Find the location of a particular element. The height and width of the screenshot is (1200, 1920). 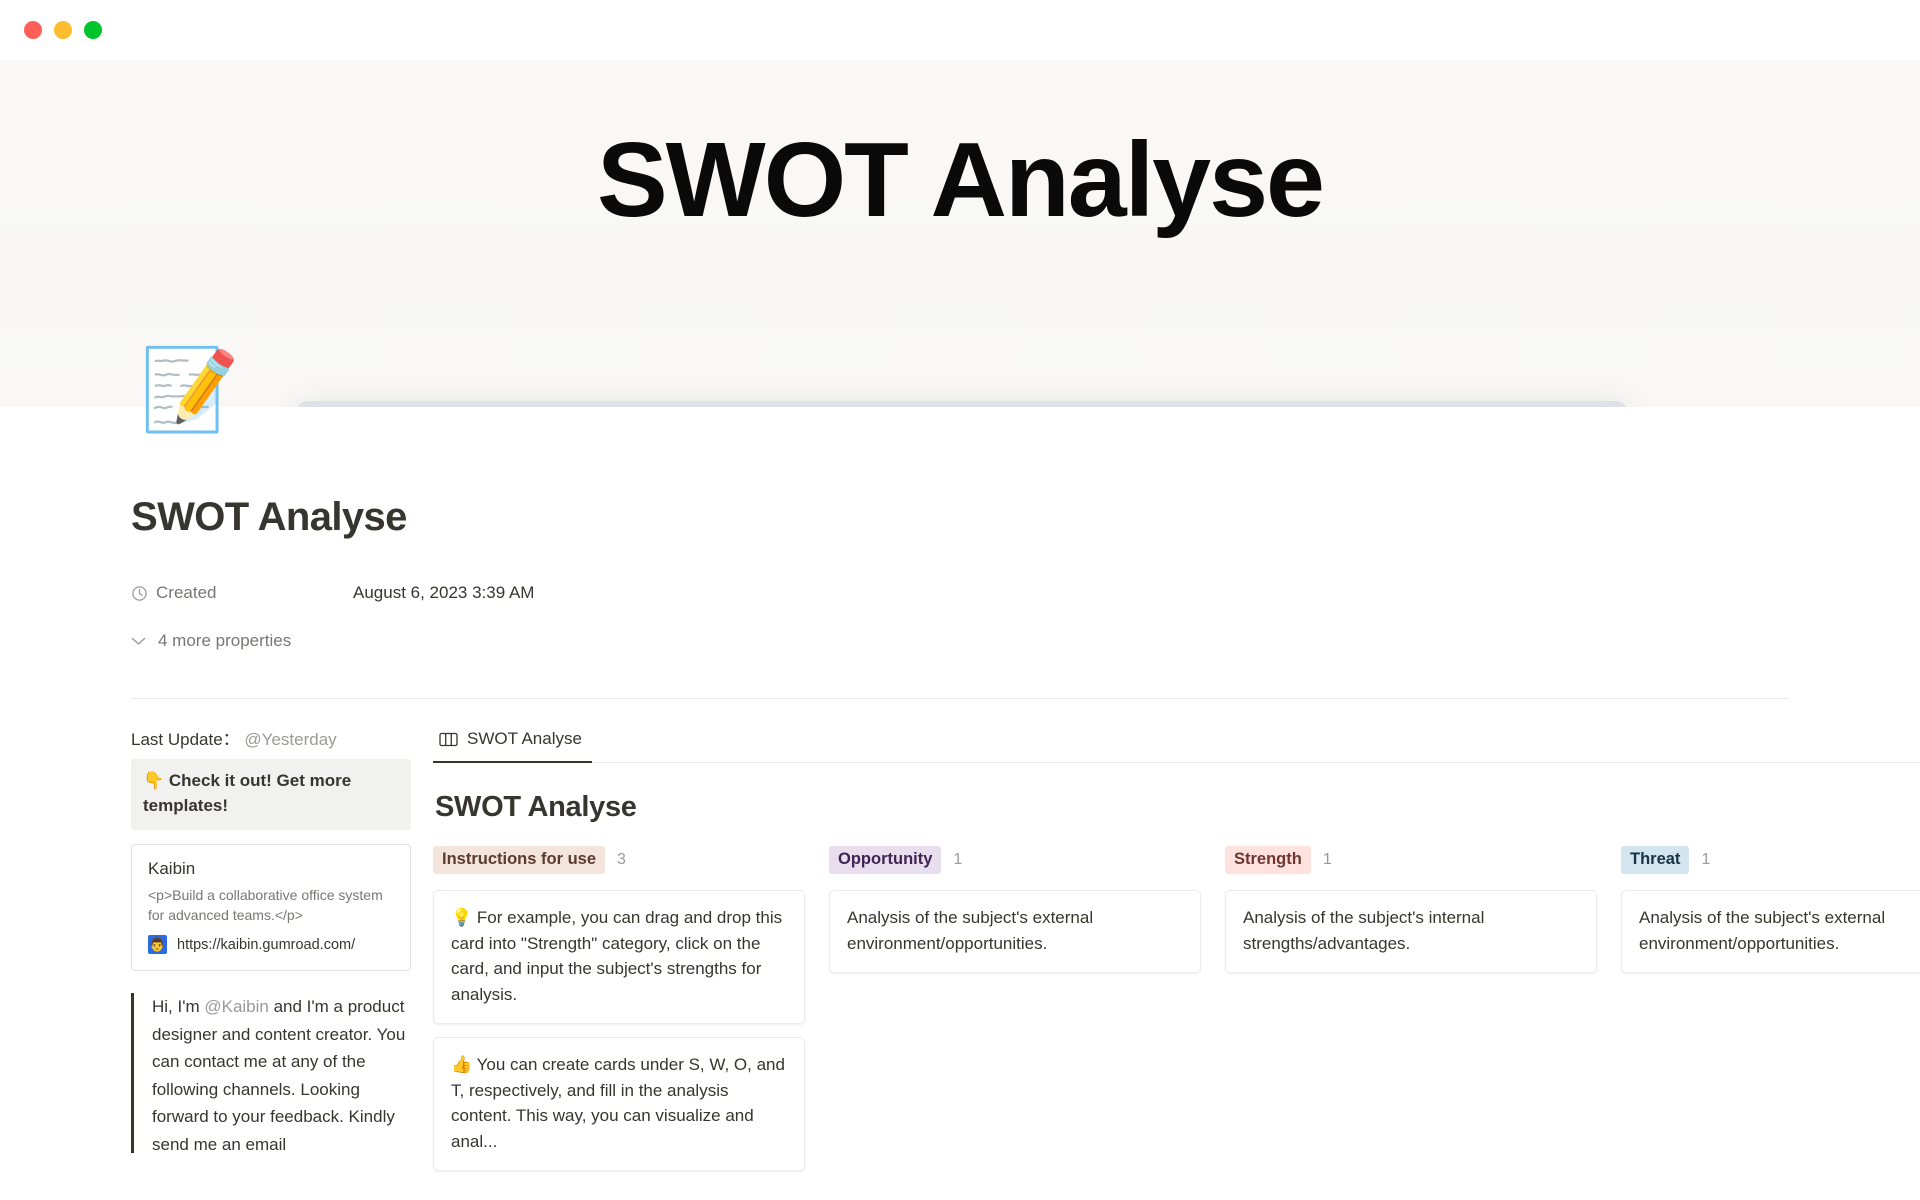

card-count: 3 is located at coordinates (621, 859).